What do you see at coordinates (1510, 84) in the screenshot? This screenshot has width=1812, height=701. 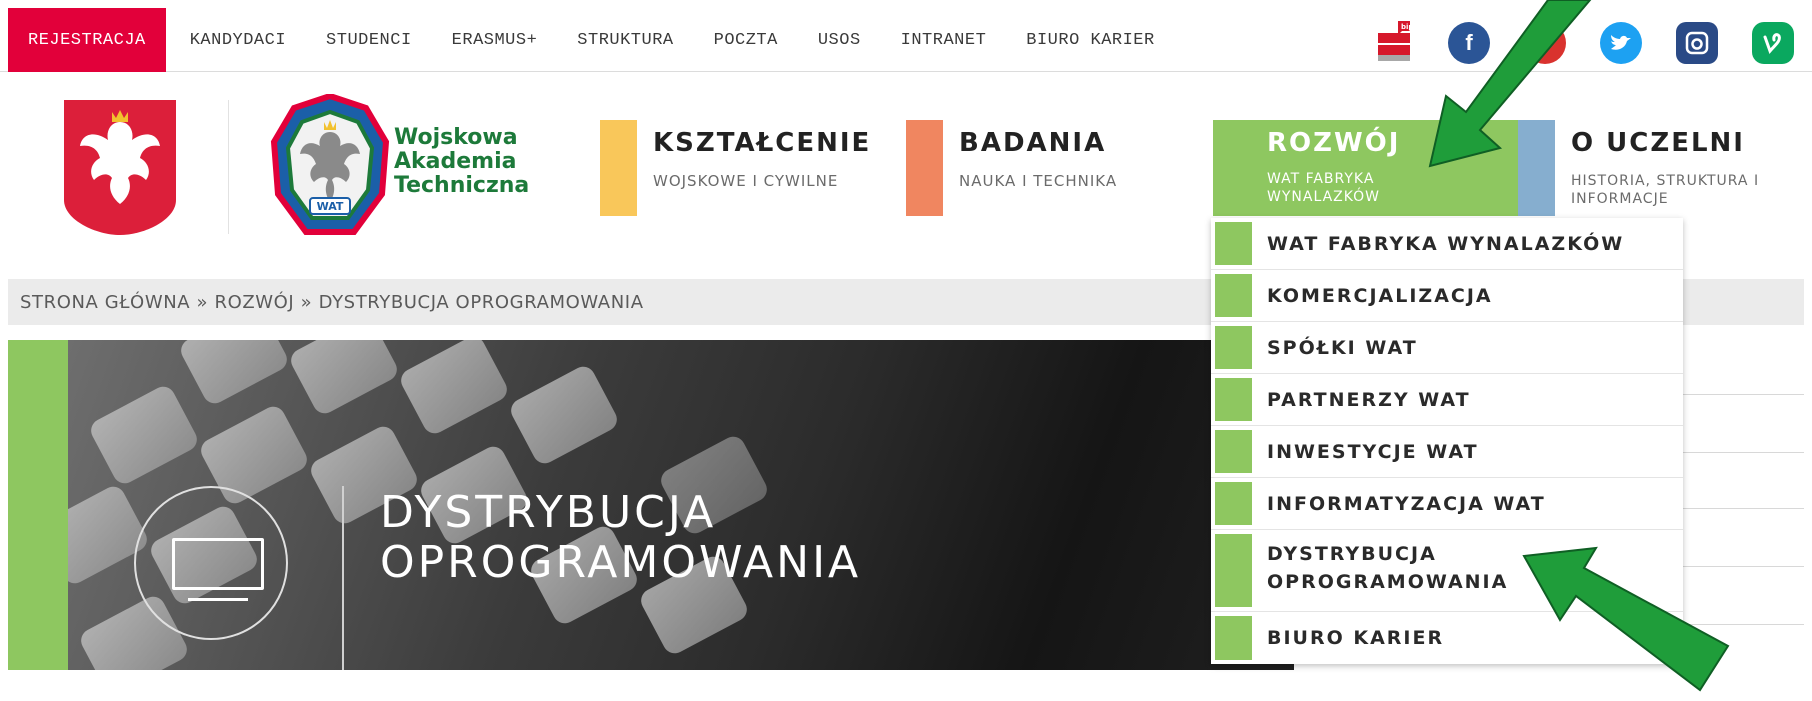 I see `arrow-pointing-rozwoj` at bounding box center [1510, 84].